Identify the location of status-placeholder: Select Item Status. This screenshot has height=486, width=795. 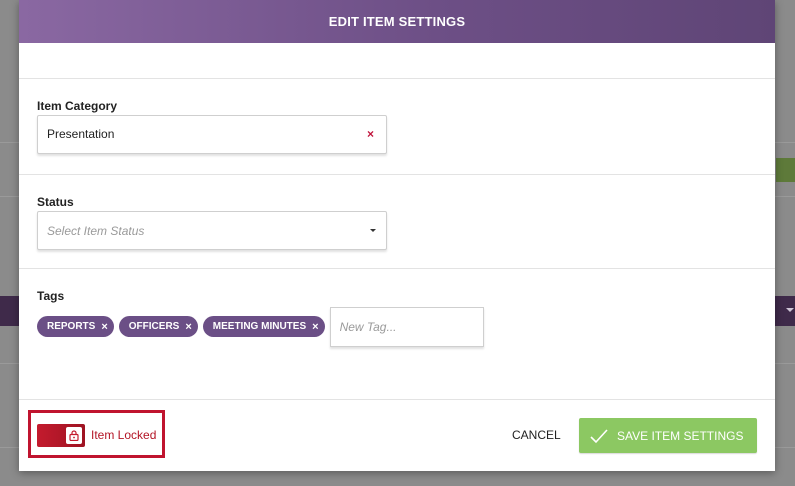
(96, 231).